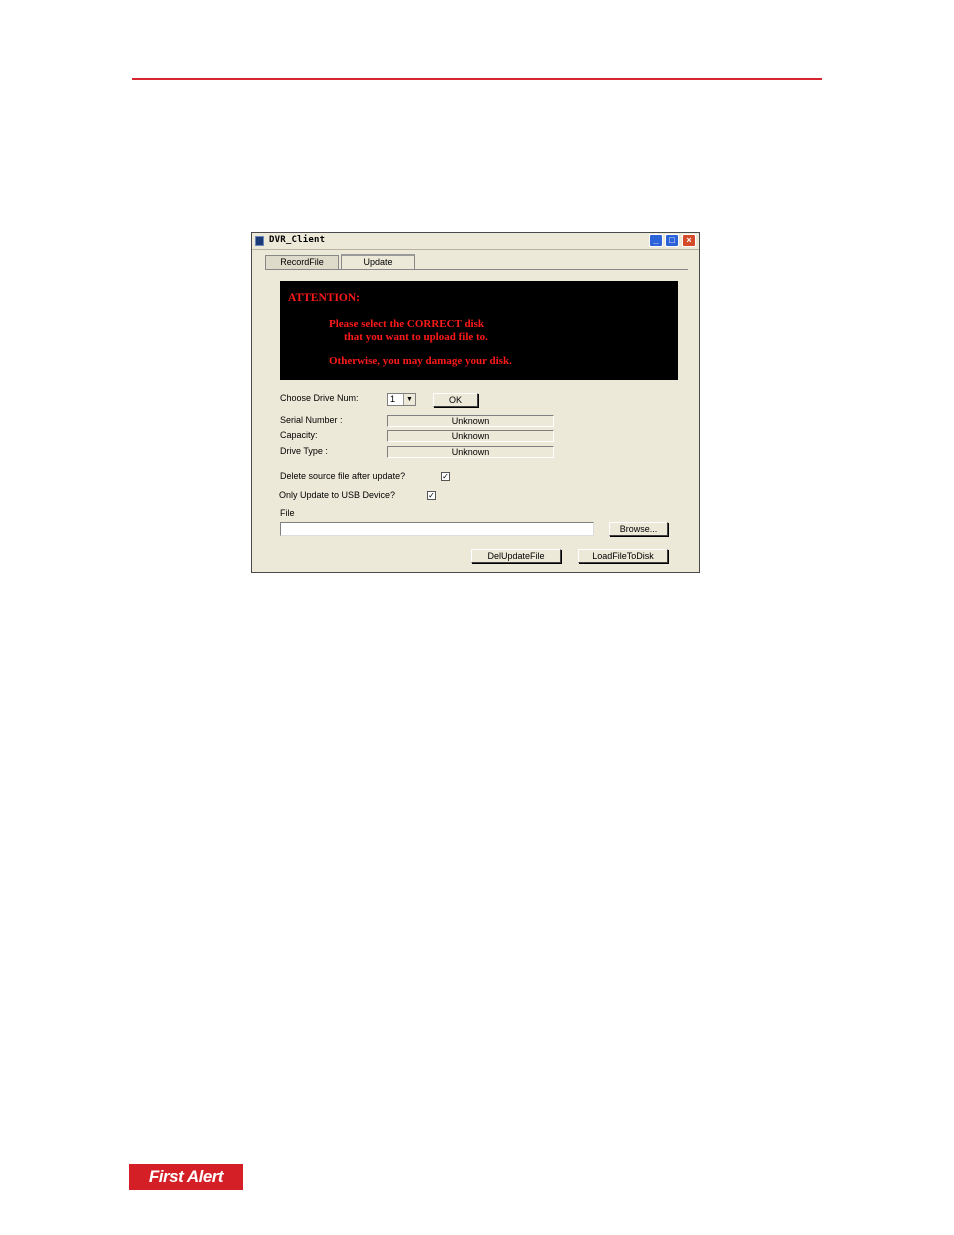  Describe the element at coordinates (311, 420) in the screenshot. I see `serial-number-label: Serial Number :` at that location.